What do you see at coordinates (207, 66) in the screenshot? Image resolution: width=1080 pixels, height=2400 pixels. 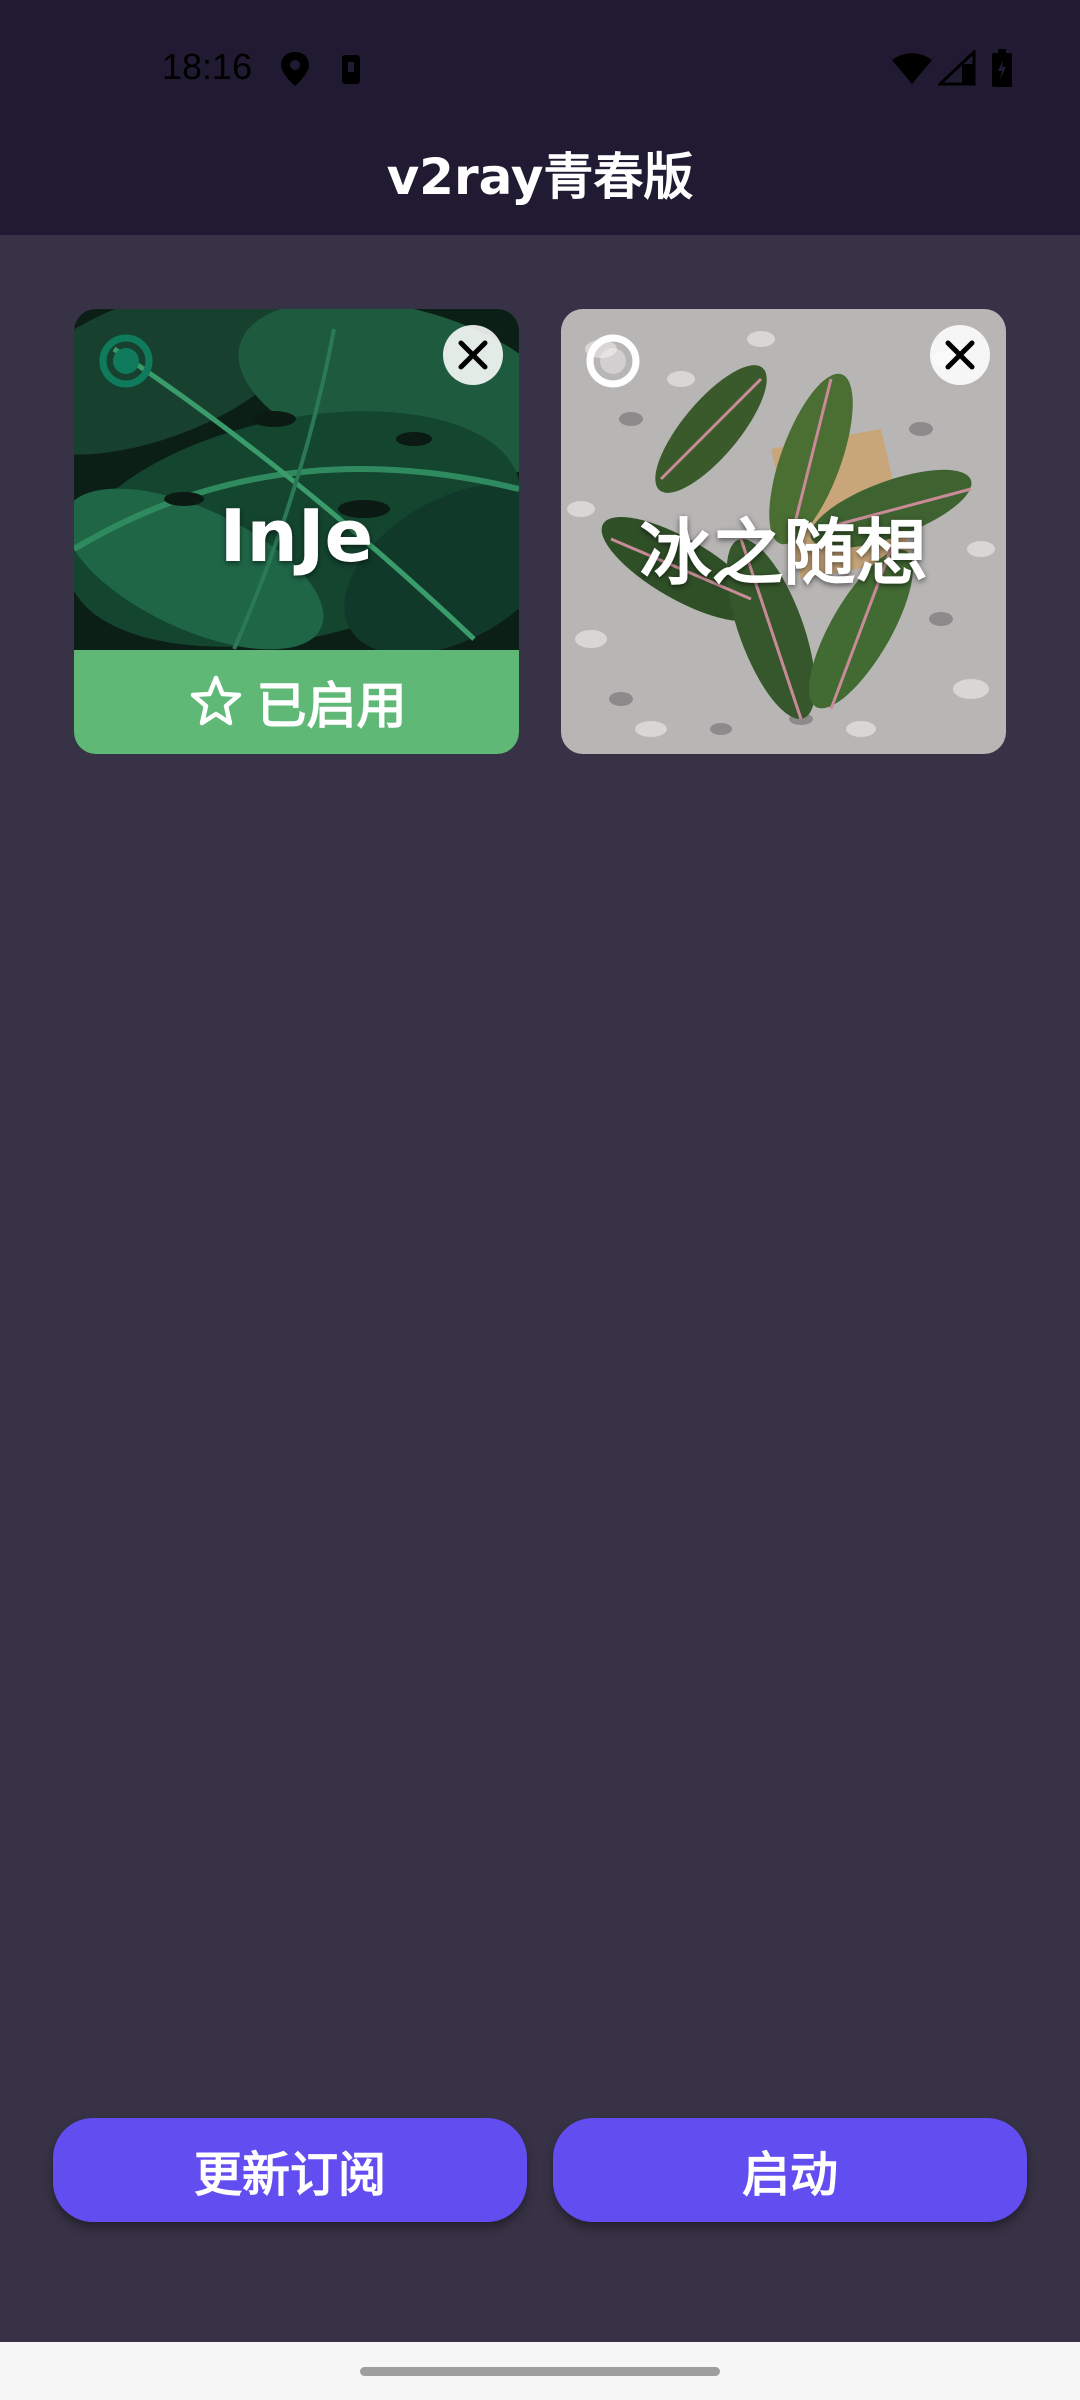 I see `status-time: 18:16` at bounding box center [207, 66].